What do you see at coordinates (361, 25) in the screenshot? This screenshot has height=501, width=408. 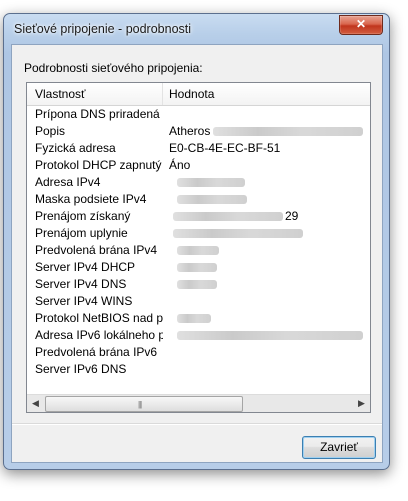 I see `window-close-icon: ✕` at bounding box center [361, 25].